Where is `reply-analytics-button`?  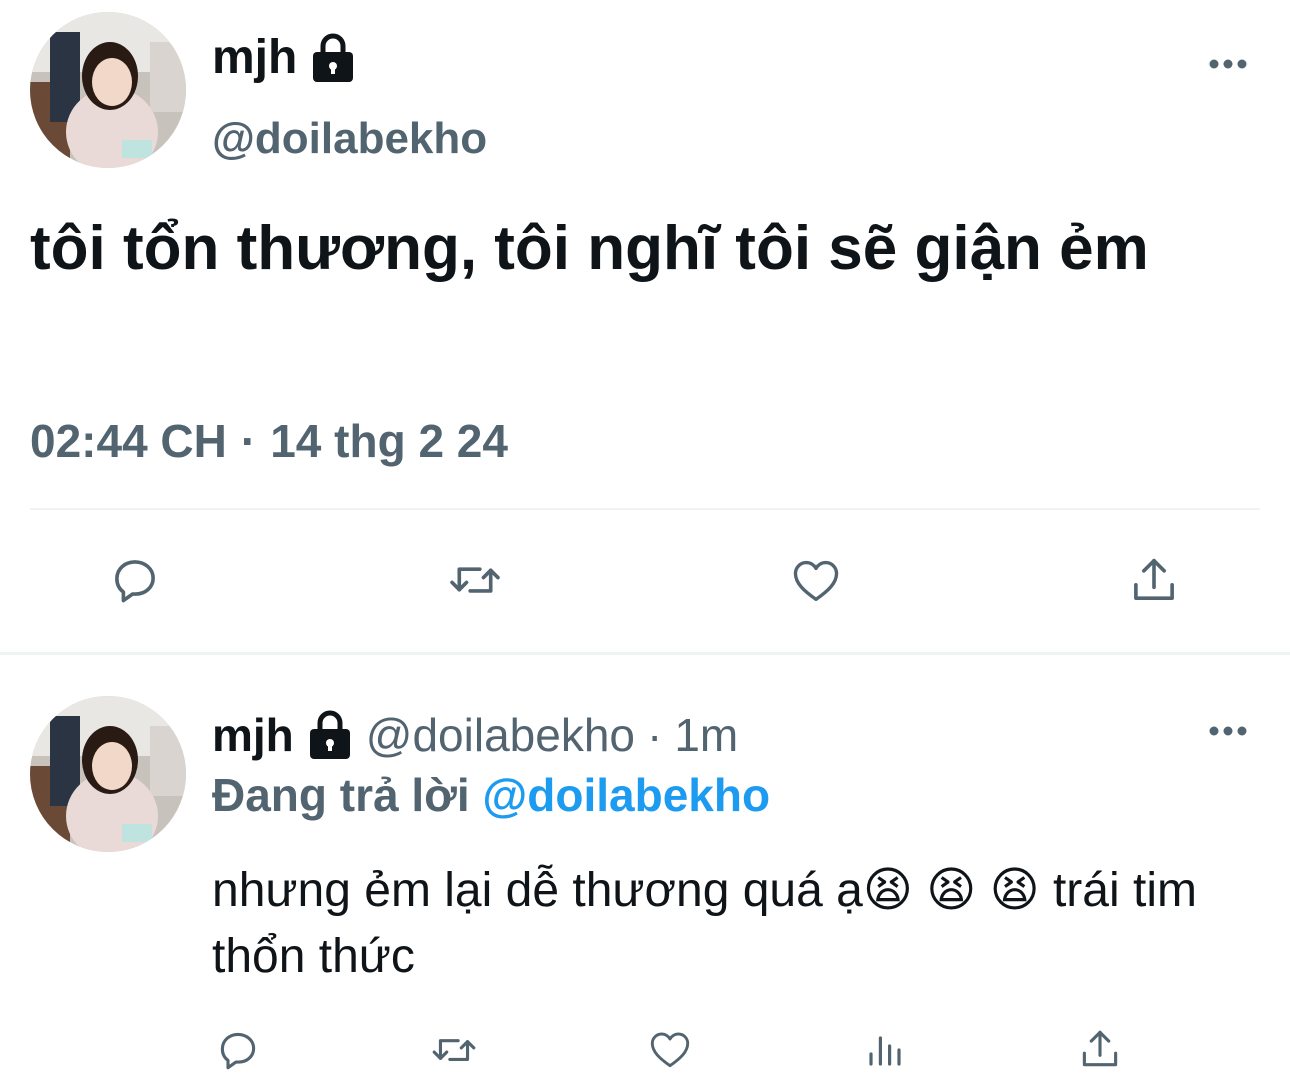
reply-analytics-button is located at coordinates (885, 1050).